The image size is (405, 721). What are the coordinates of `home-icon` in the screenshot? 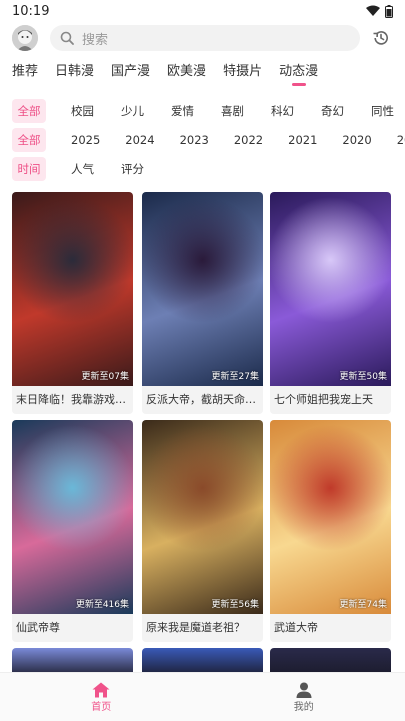 It's located at (101, 689).